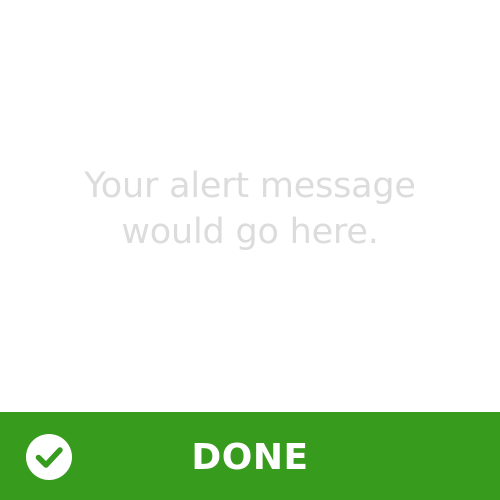 The width and height of the screenshot is (500, 500). Describe the element at coordinates (49, 457) in the screenshot. I see `checkmark-circle-icon` at that location.